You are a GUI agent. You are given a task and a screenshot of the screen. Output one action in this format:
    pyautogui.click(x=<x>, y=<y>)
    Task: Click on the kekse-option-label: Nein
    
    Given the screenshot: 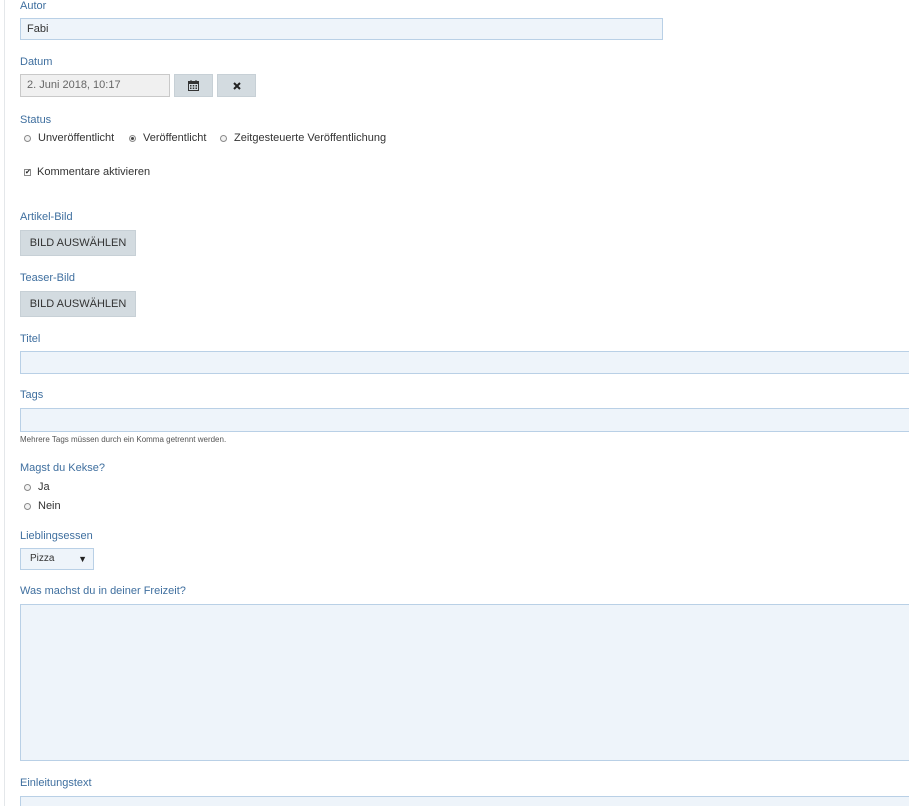 What is the action you would take?
    pyautogui.click(x=49, y=506)
    